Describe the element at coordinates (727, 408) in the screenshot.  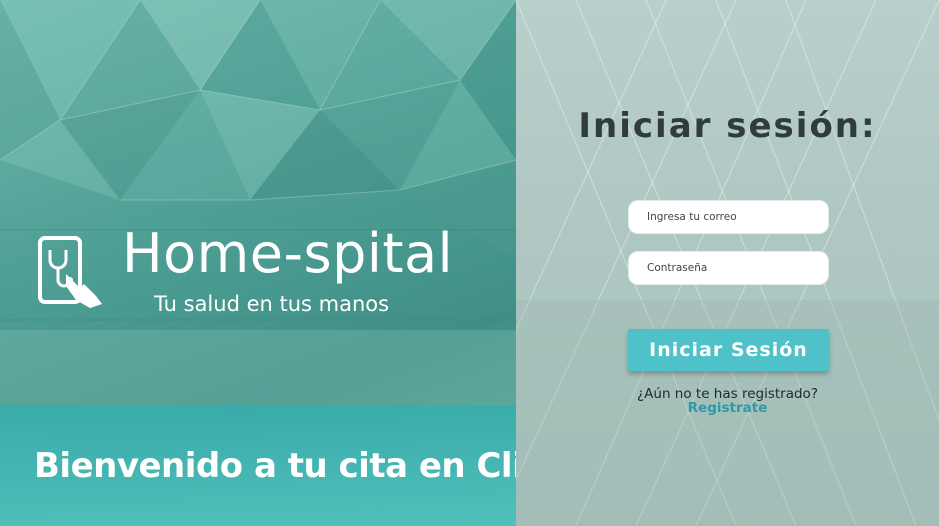
I see `register-link: Registrate` at that location.